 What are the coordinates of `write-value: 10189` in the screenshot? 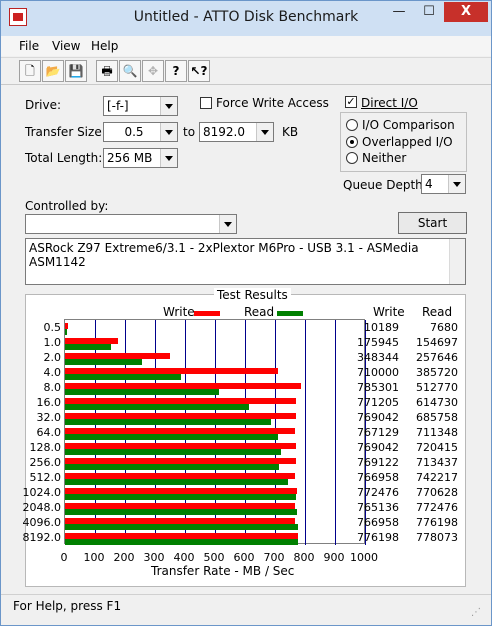 It's located at (381, 327).